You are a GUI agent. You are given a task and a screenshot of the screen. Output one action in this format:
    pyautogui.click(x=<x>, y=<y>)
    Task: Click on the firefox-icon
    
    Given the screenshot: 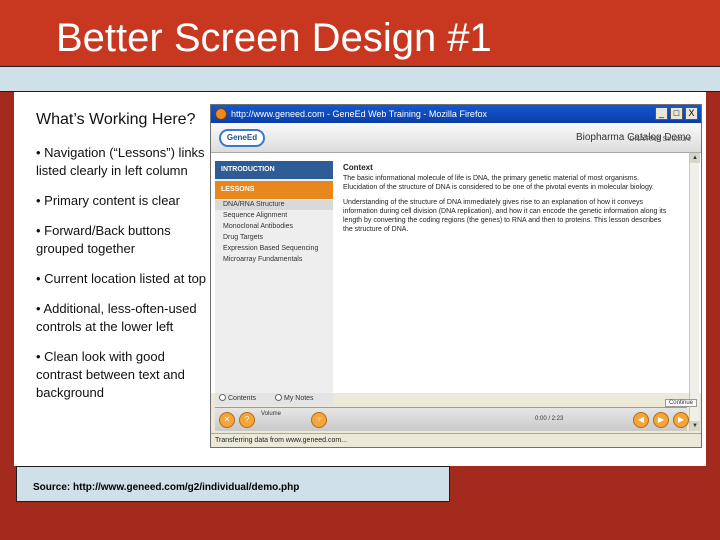 What is the action you would take?
    pyautogui.click(x=221, y=114)
    